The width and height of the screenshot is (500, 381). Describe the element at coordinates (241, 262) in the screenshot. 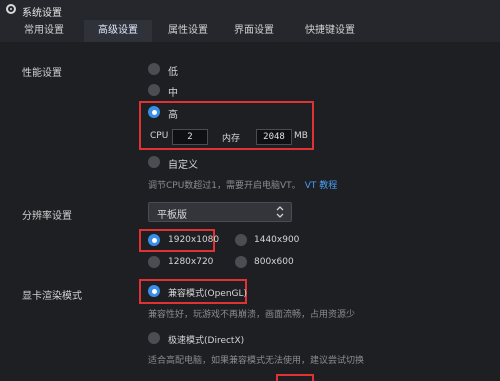

I see `res-800-radio` at that location.